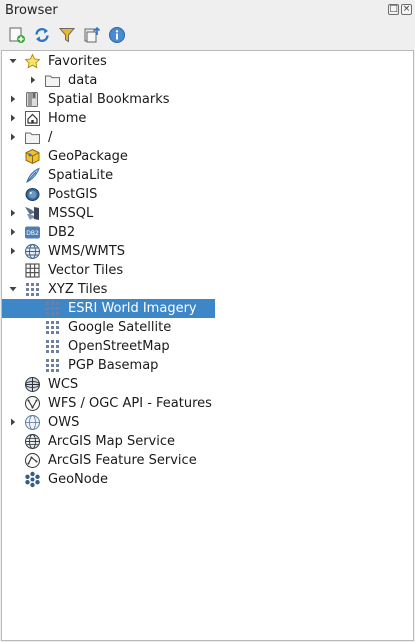 The image size is (415, 642). I want to click on tree-item-wfs-ogc-api-features: WFS / OGC API - Features, so click(207, 403).